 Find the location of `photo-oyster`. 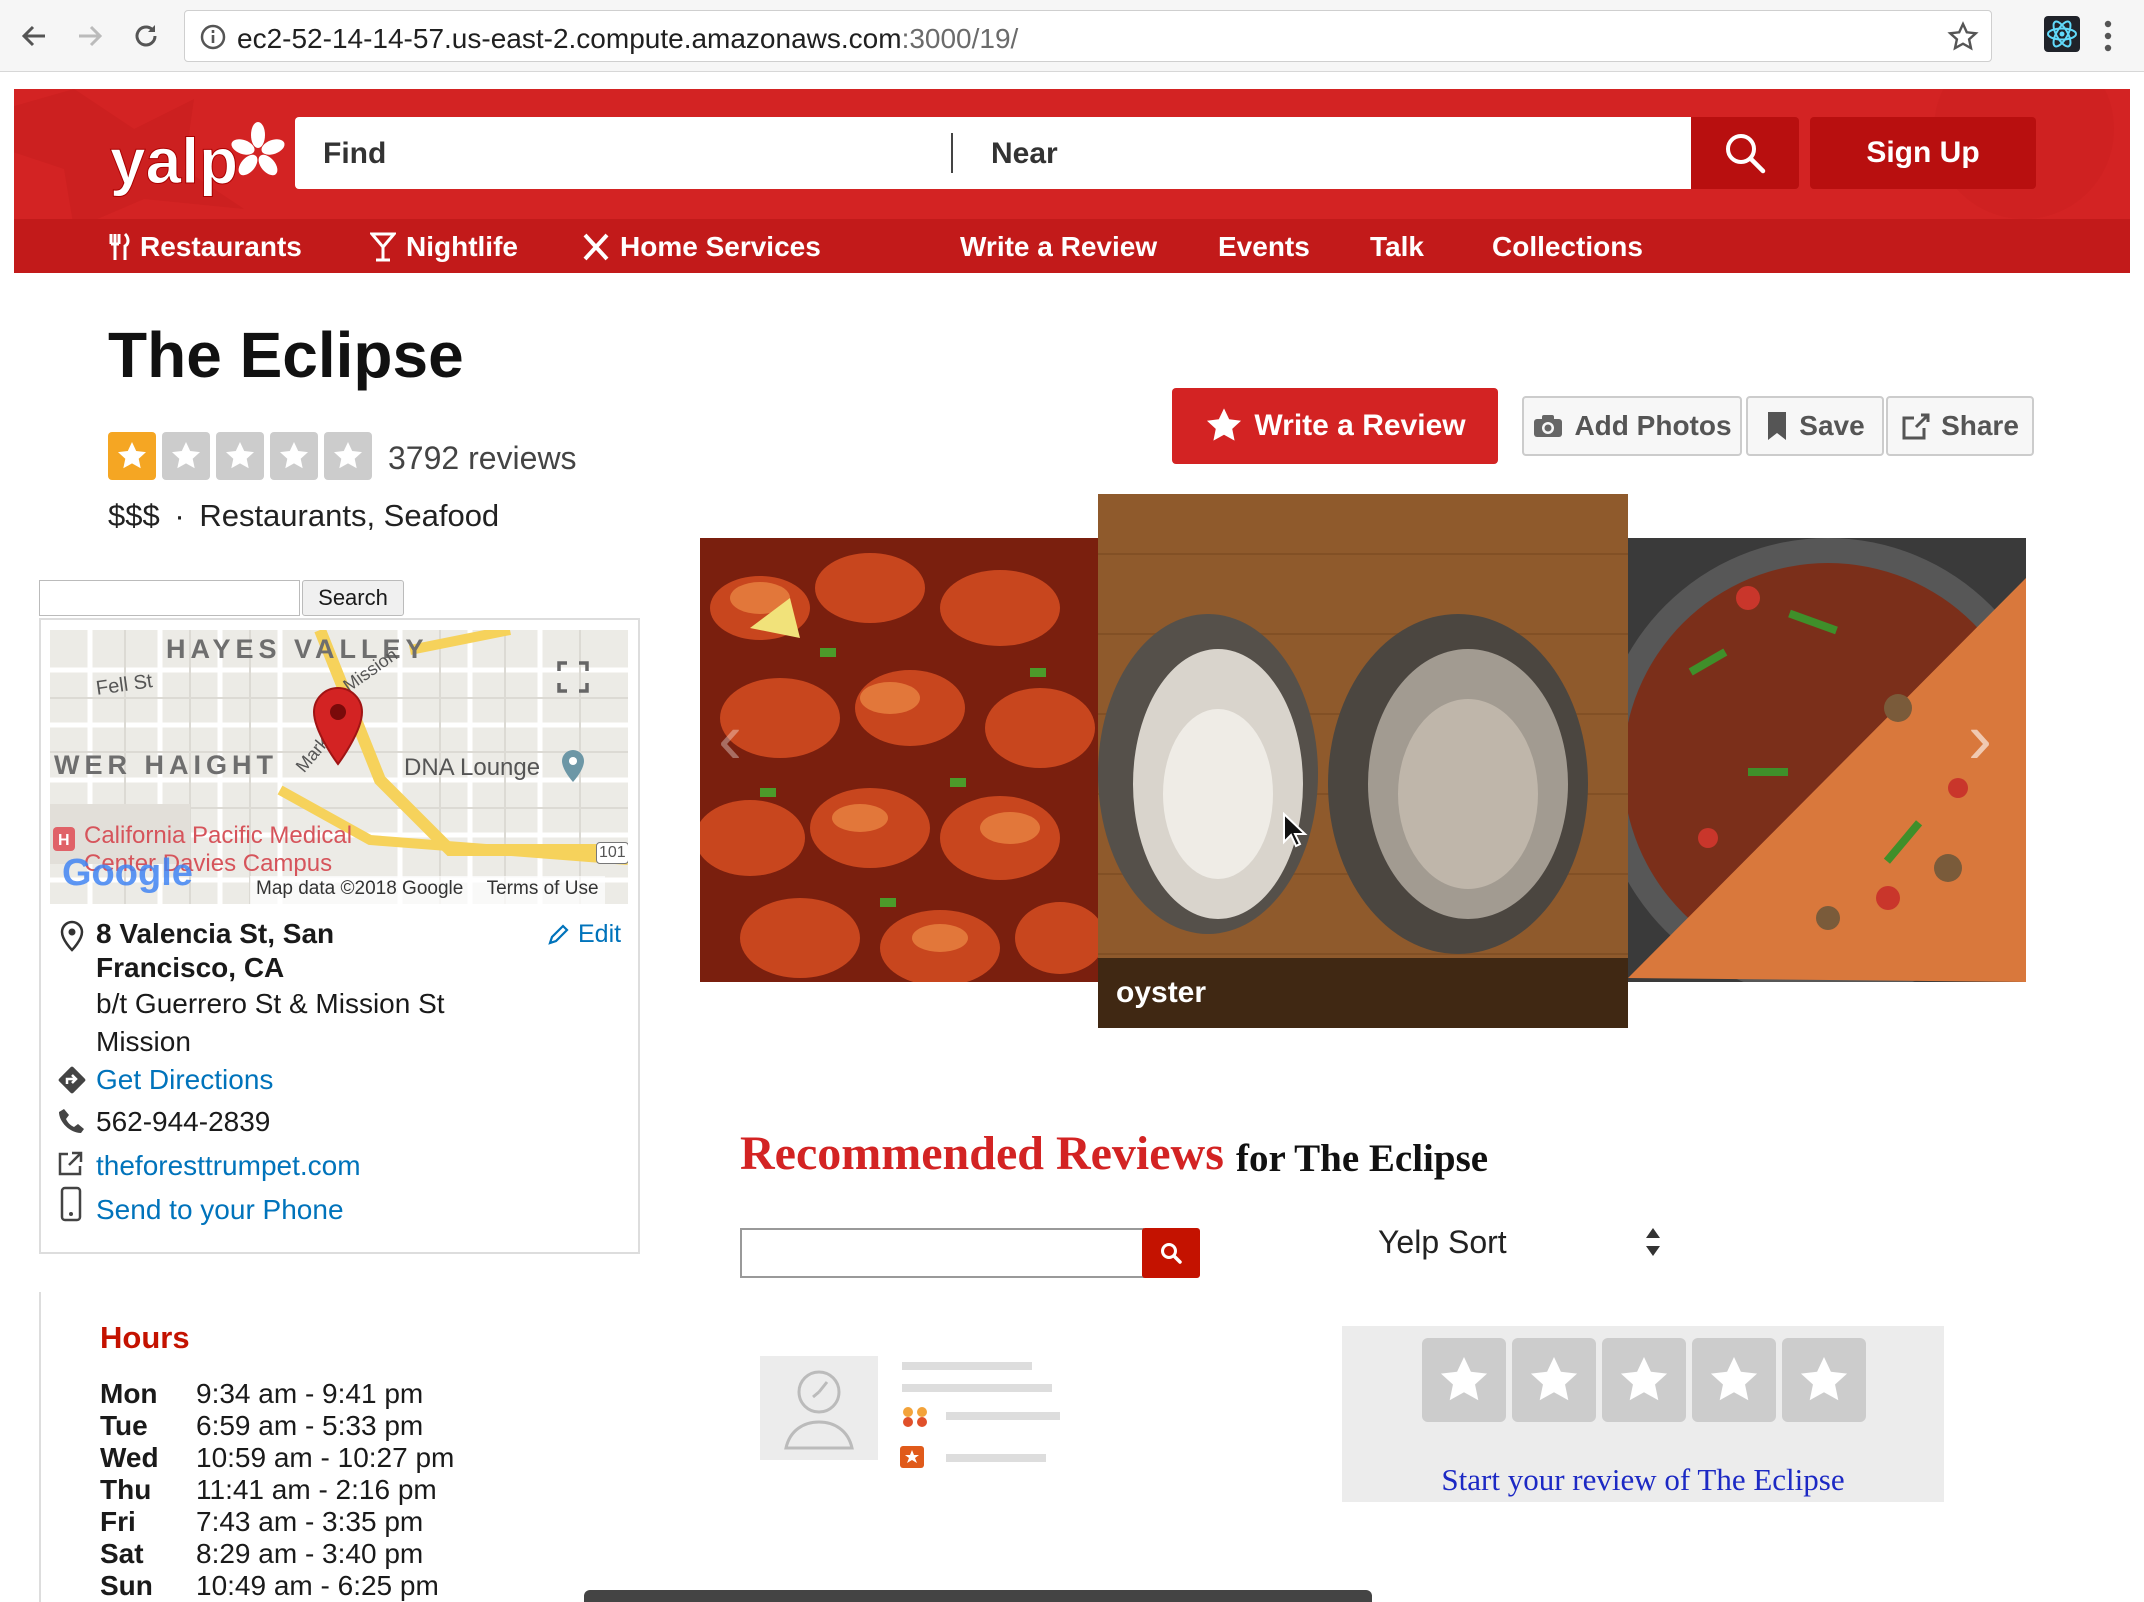

photo-oyster is located at coordinates (1363, 761).